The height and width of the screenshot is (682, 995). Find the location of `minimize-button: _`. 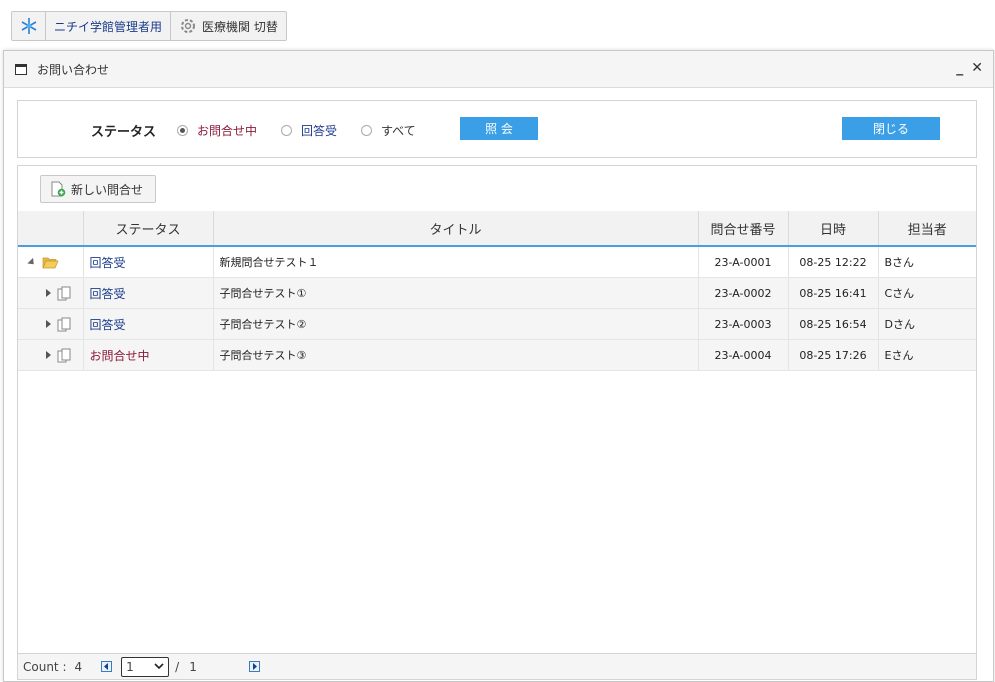

minimize-button: _ is located at coordinates (959, 68).